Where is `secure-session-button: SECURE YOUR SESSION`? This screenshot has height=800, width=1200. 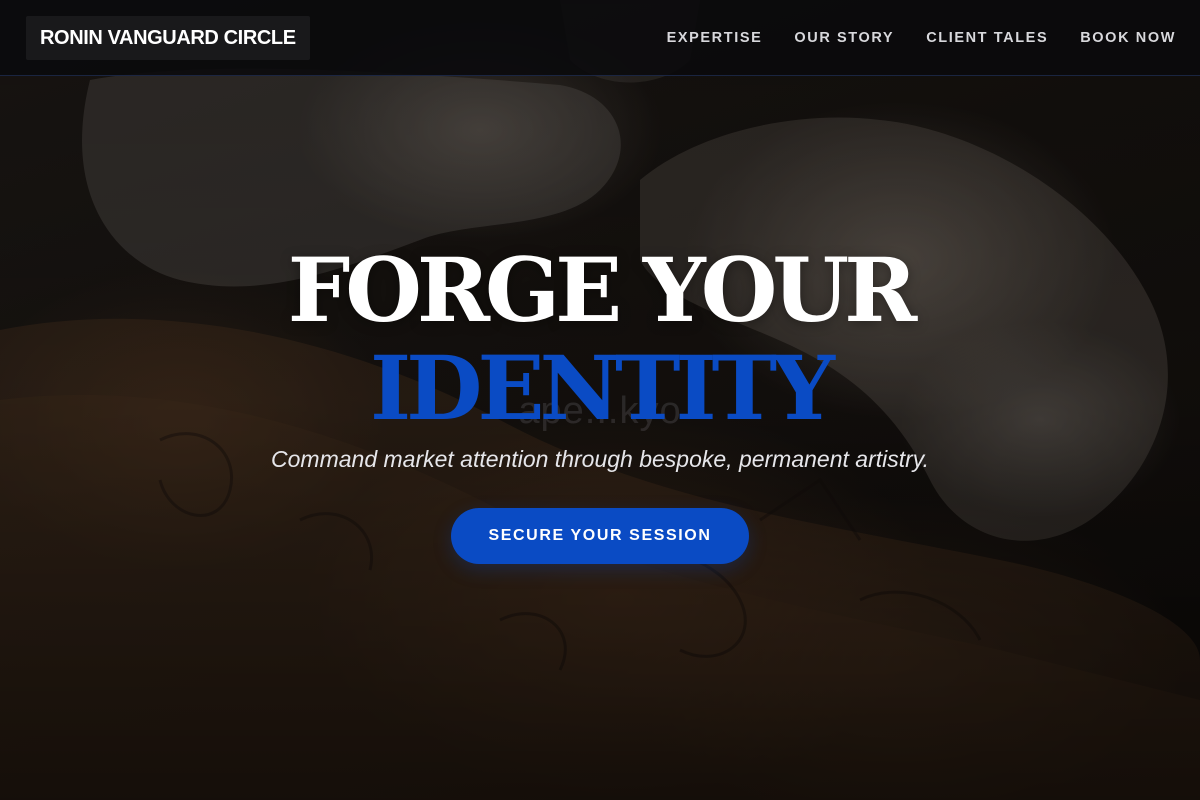 secure-session-button: SECURE YOUR SESSION is located at coordinates (600, 536).